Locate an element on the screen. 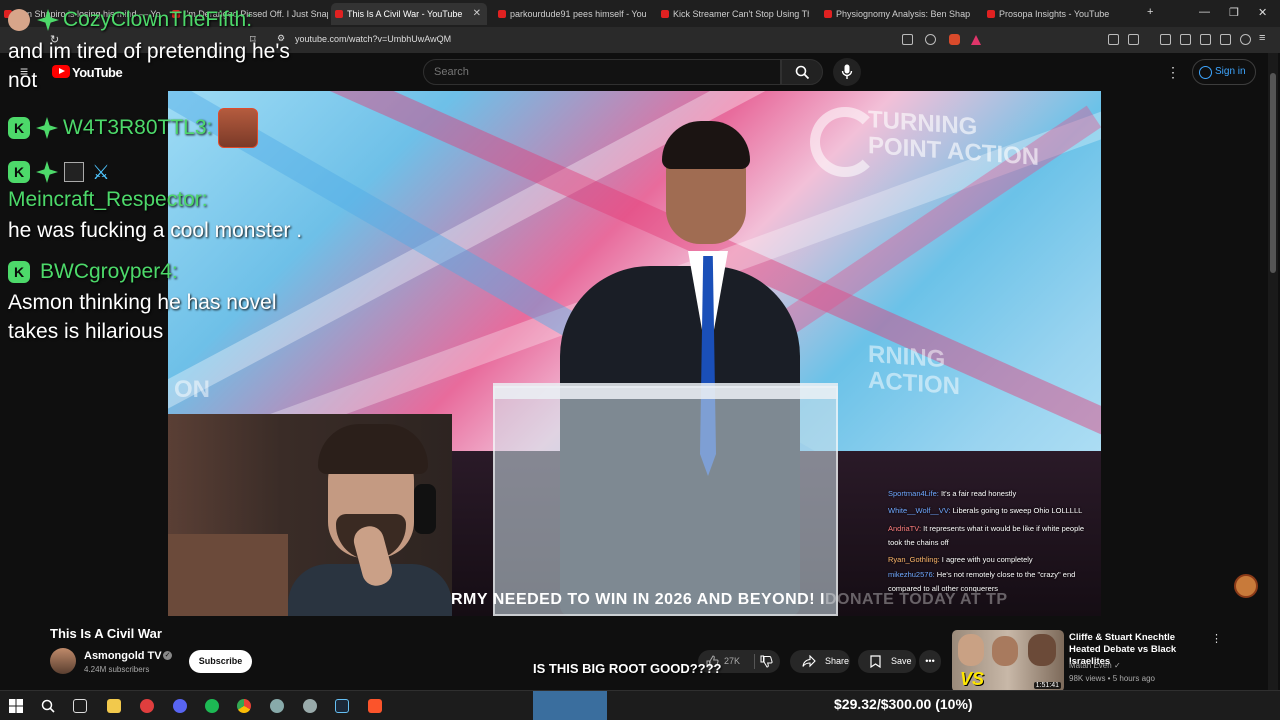 The height and width of the screenshot is (720, 1280). donation-progress-fill is located at coordinates (570, 705).